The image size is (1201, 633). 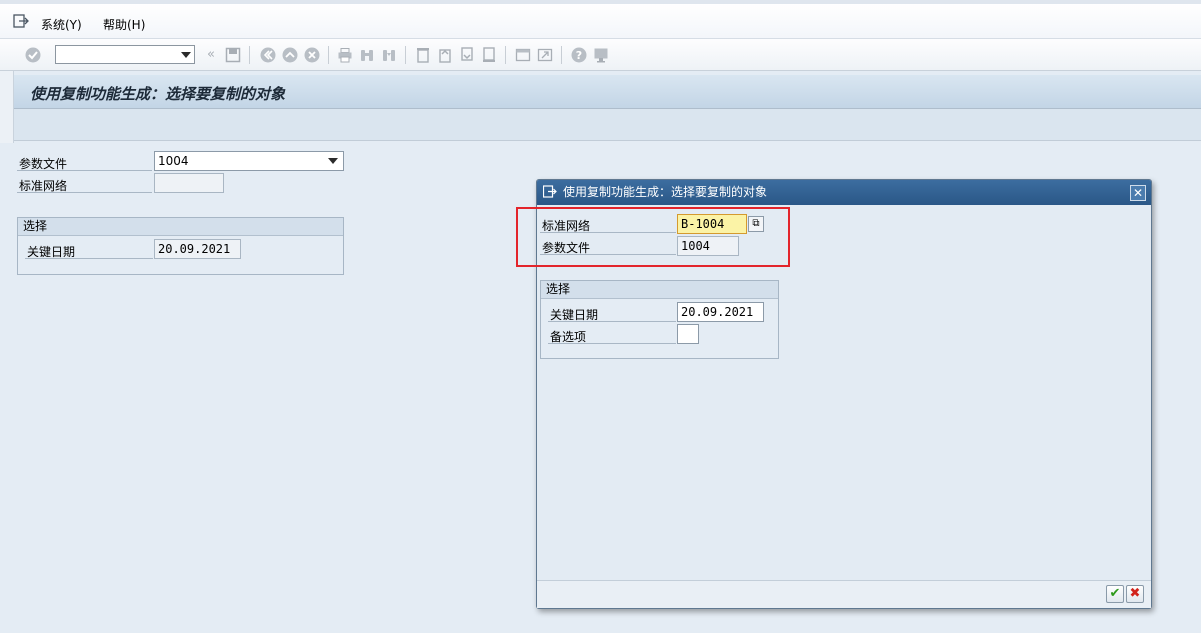 What do you see at coordinates (844, 192) in the screenshot?
I see `dialog-title-bar: 使用复制功能生成：选择要复制的对象 ✕` at bounding box center [844, 192].